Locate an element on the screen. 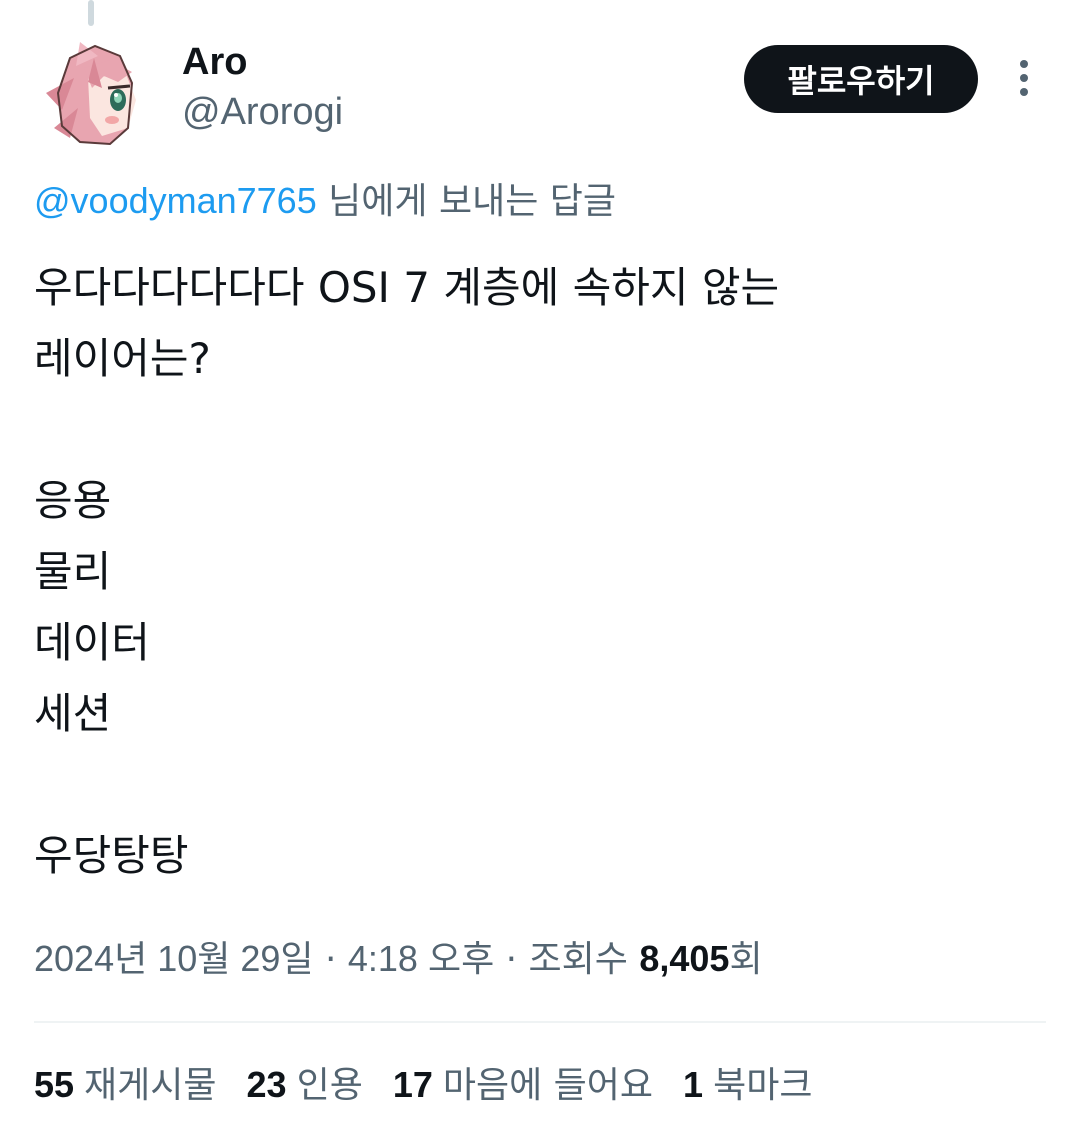 This screenshot has height=1139, width=1080. avatar is located at coordinates (95, 93).